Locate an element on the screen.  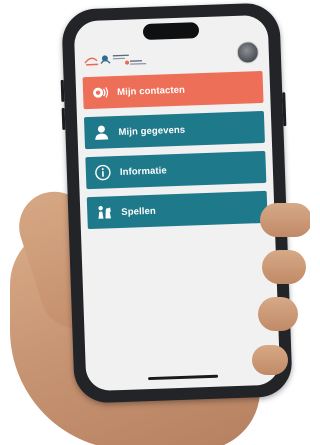
menu-item-label: Mijn contacten is located at coordinates (151, 91).